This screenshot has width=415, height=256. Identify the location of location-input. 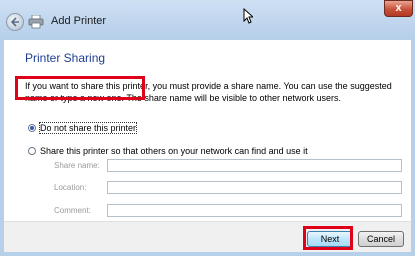
(254, 187).